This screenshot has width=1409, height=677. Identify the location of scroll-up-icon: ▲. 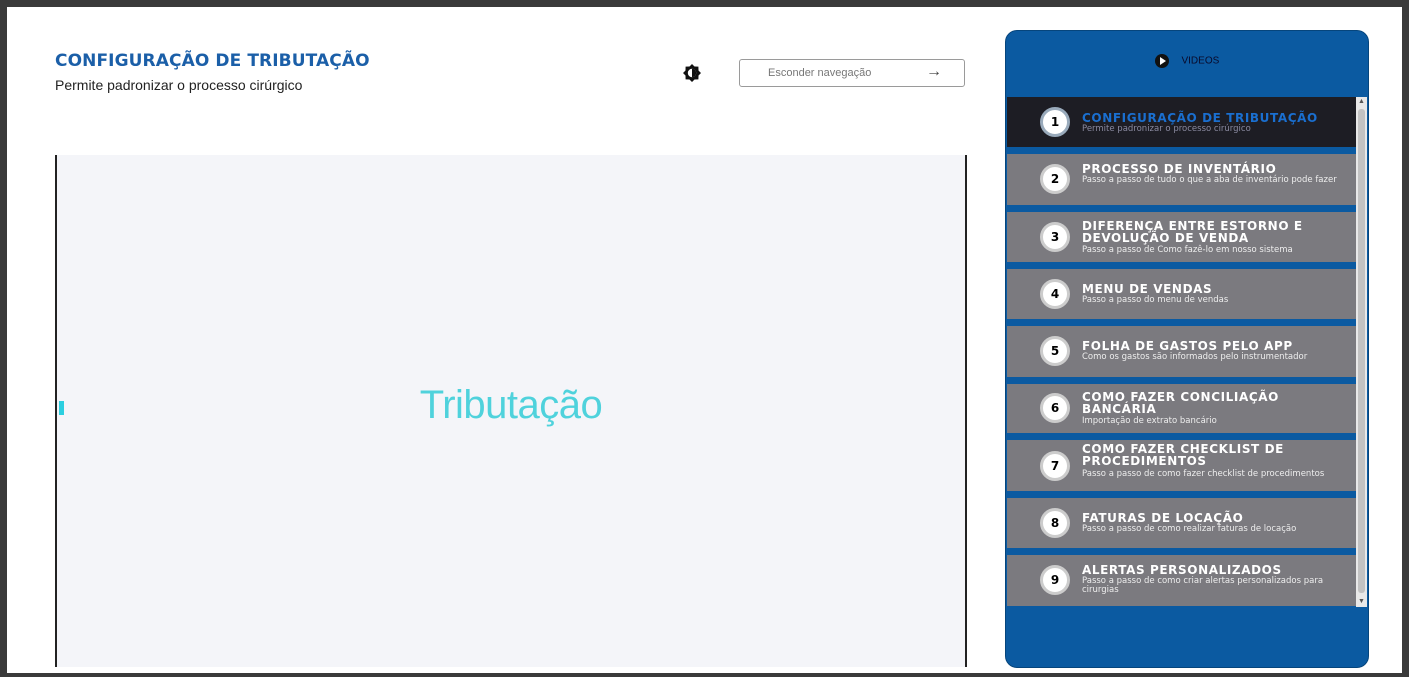
(1361, 102).